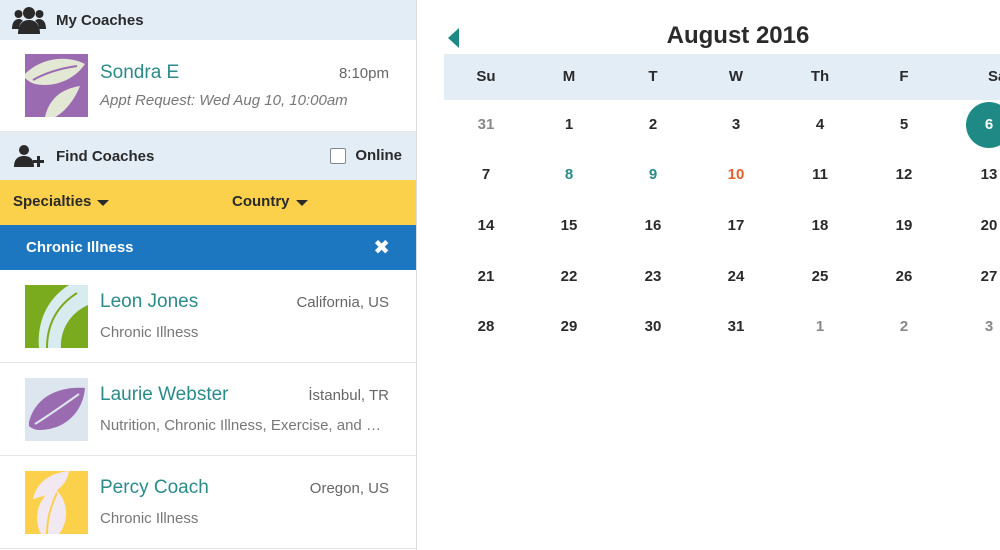 This screenshot has width=1000, height=550. I want to click on weekday-label: Su, so click(486, 76).